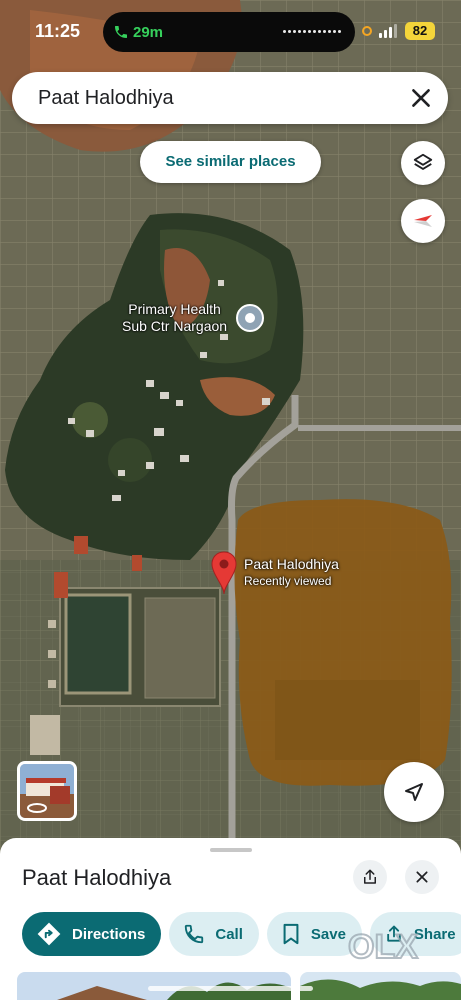  What do you see at coordinates (230, 988) in the screenshot?
I see `home-indicator` at bounding box center [230, 988].